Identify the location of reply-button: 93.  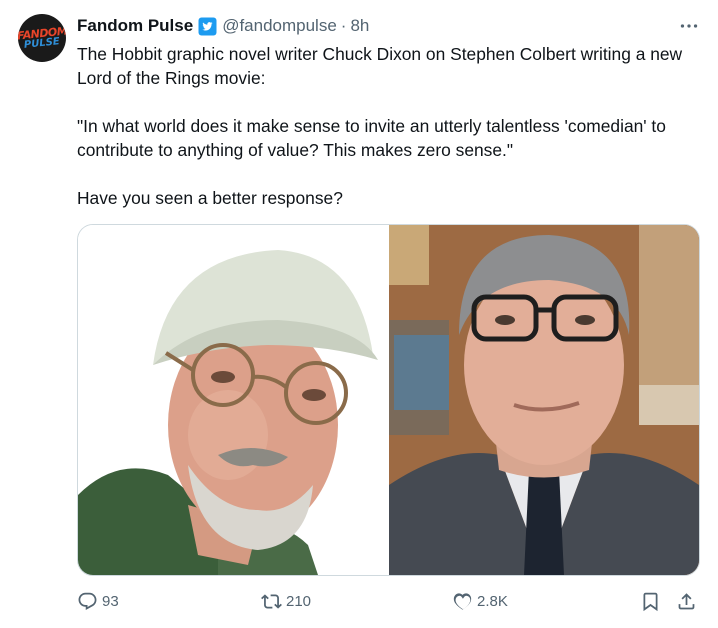
(98, 601).